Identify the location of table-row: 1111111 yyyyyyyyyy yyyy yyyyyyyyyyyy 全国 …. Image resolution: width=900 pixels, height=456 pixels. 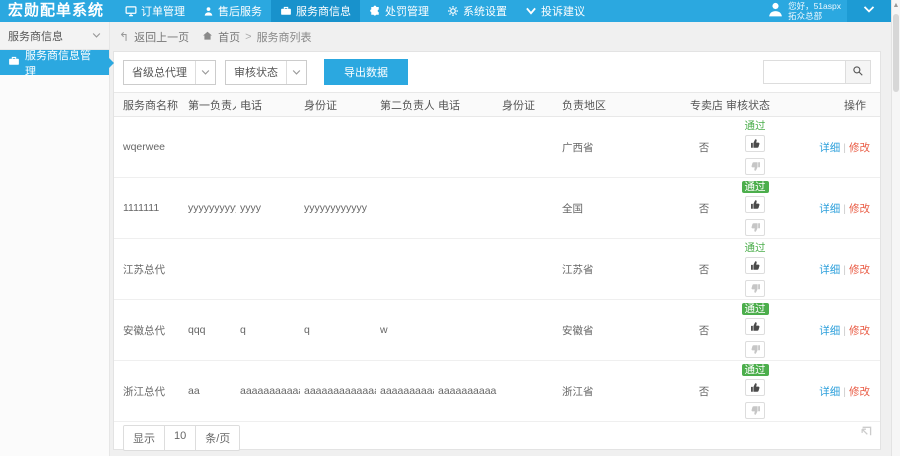
(497, 208).